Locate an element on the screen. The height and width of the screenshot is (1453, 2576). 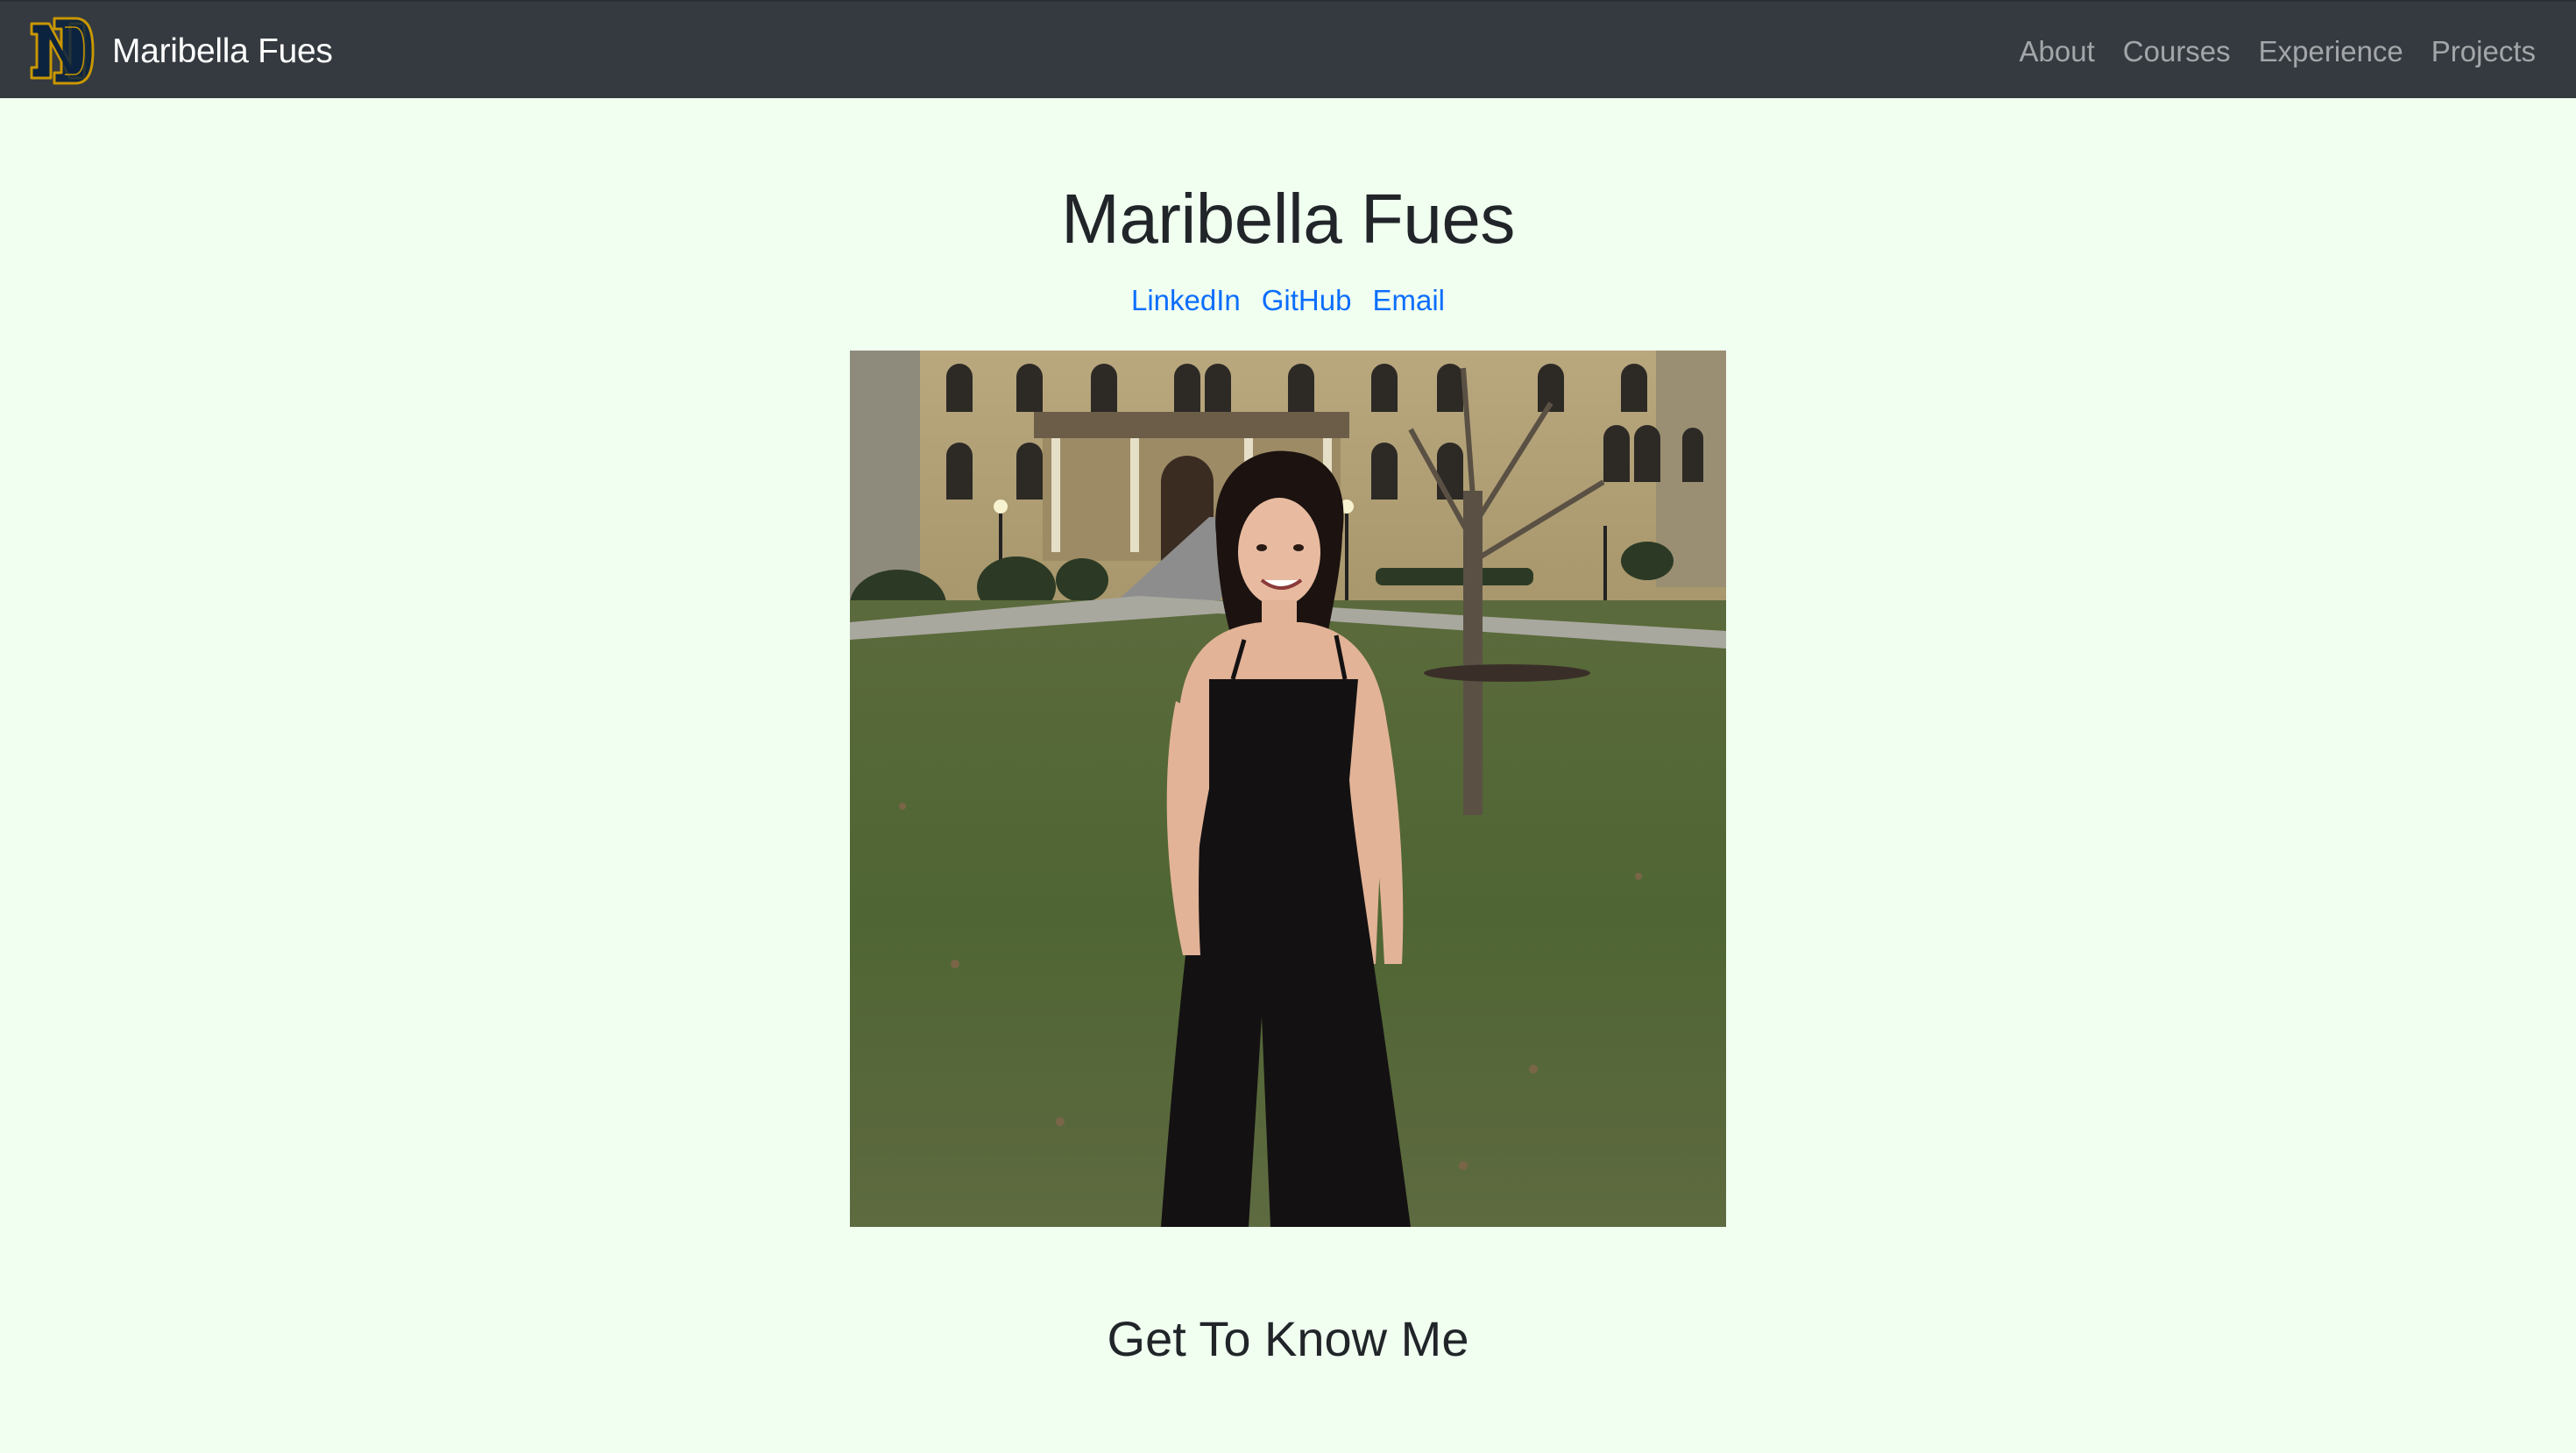
page-title: Maribella Fues is located at coordinates (1288, 219).